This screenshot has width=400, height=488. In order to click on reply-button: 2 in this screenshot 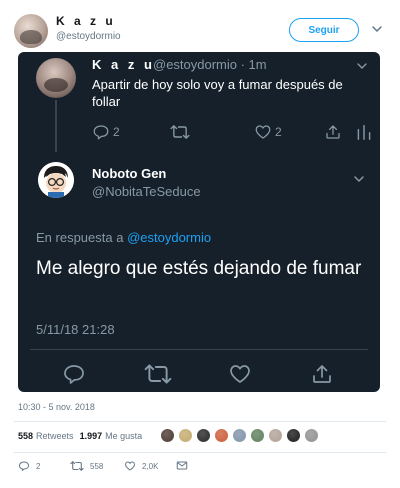, I will do `click(29, 466)`.